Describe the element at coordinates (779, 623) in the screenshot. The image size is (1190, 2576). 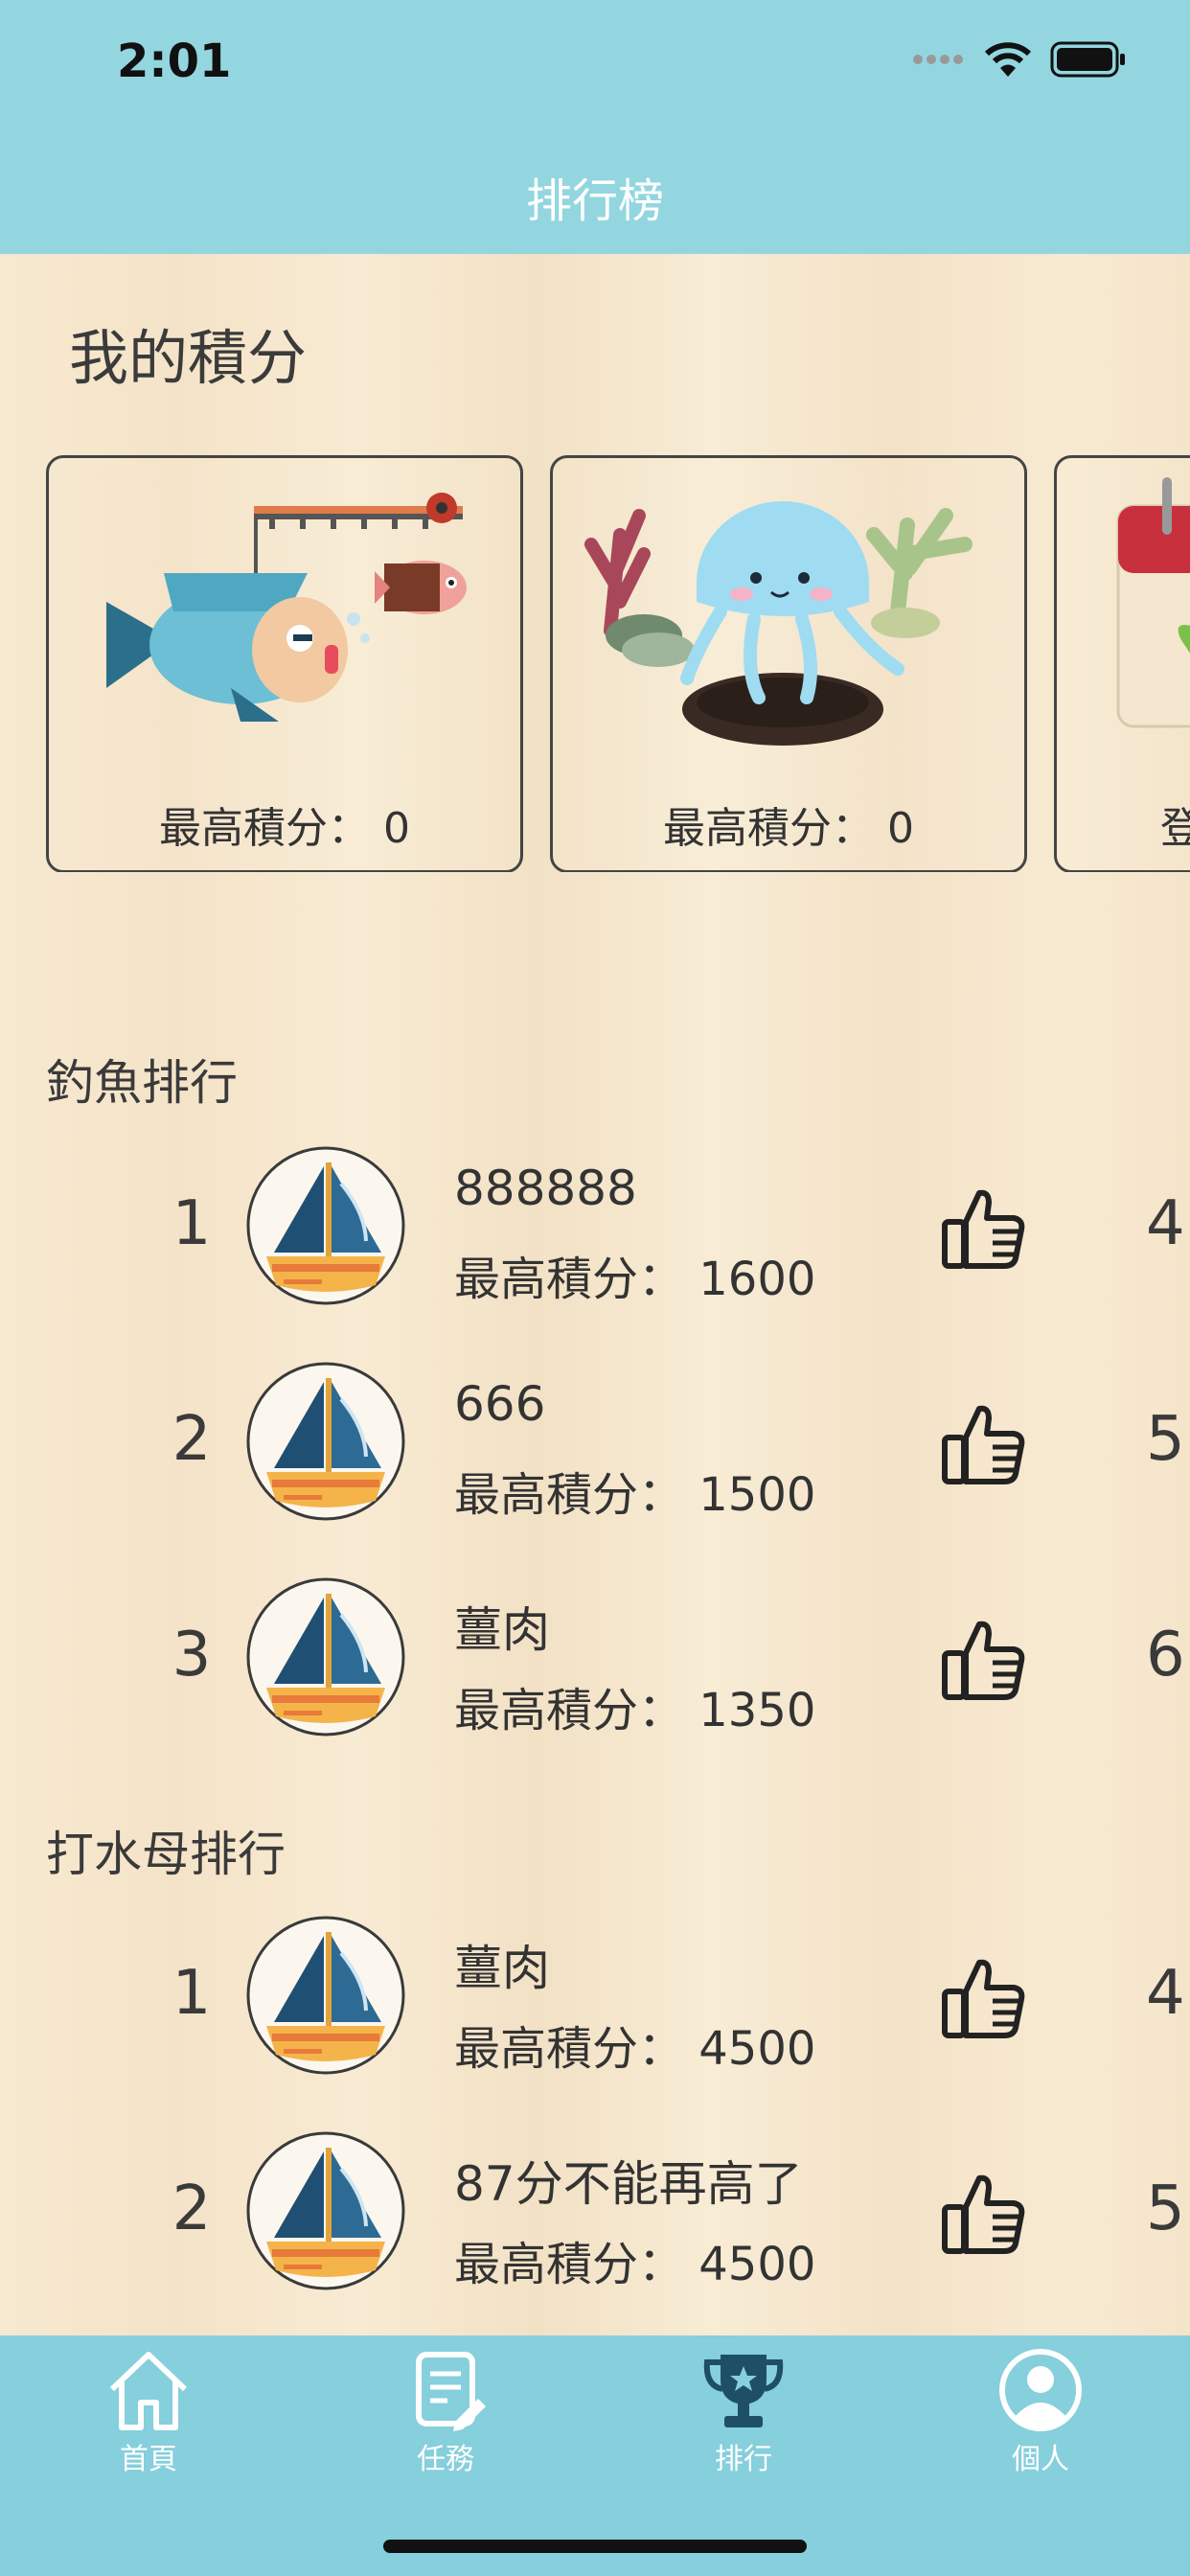
I see `jellyfish-game-illustration` at that location.